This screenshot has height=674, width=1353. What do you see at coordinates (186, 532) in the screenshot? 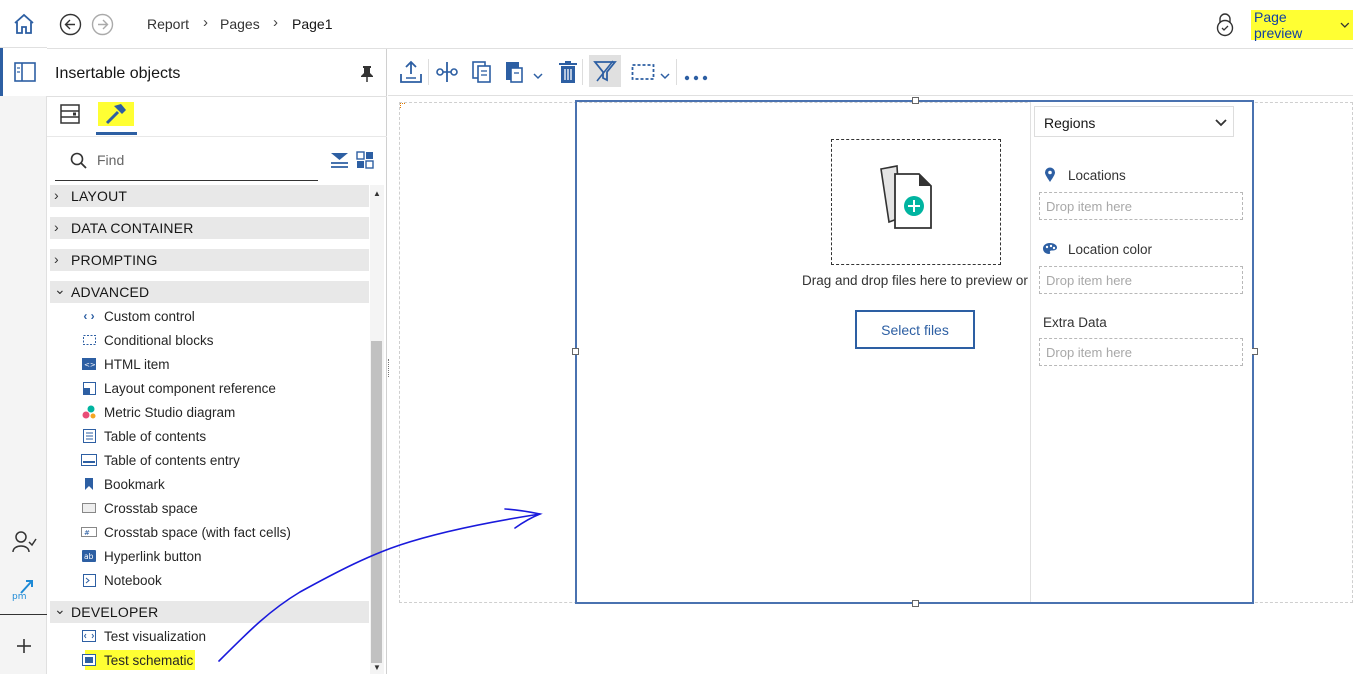
I see `list-item: # Crosstab space (with fact cells)` at bounding box center [186, 532].